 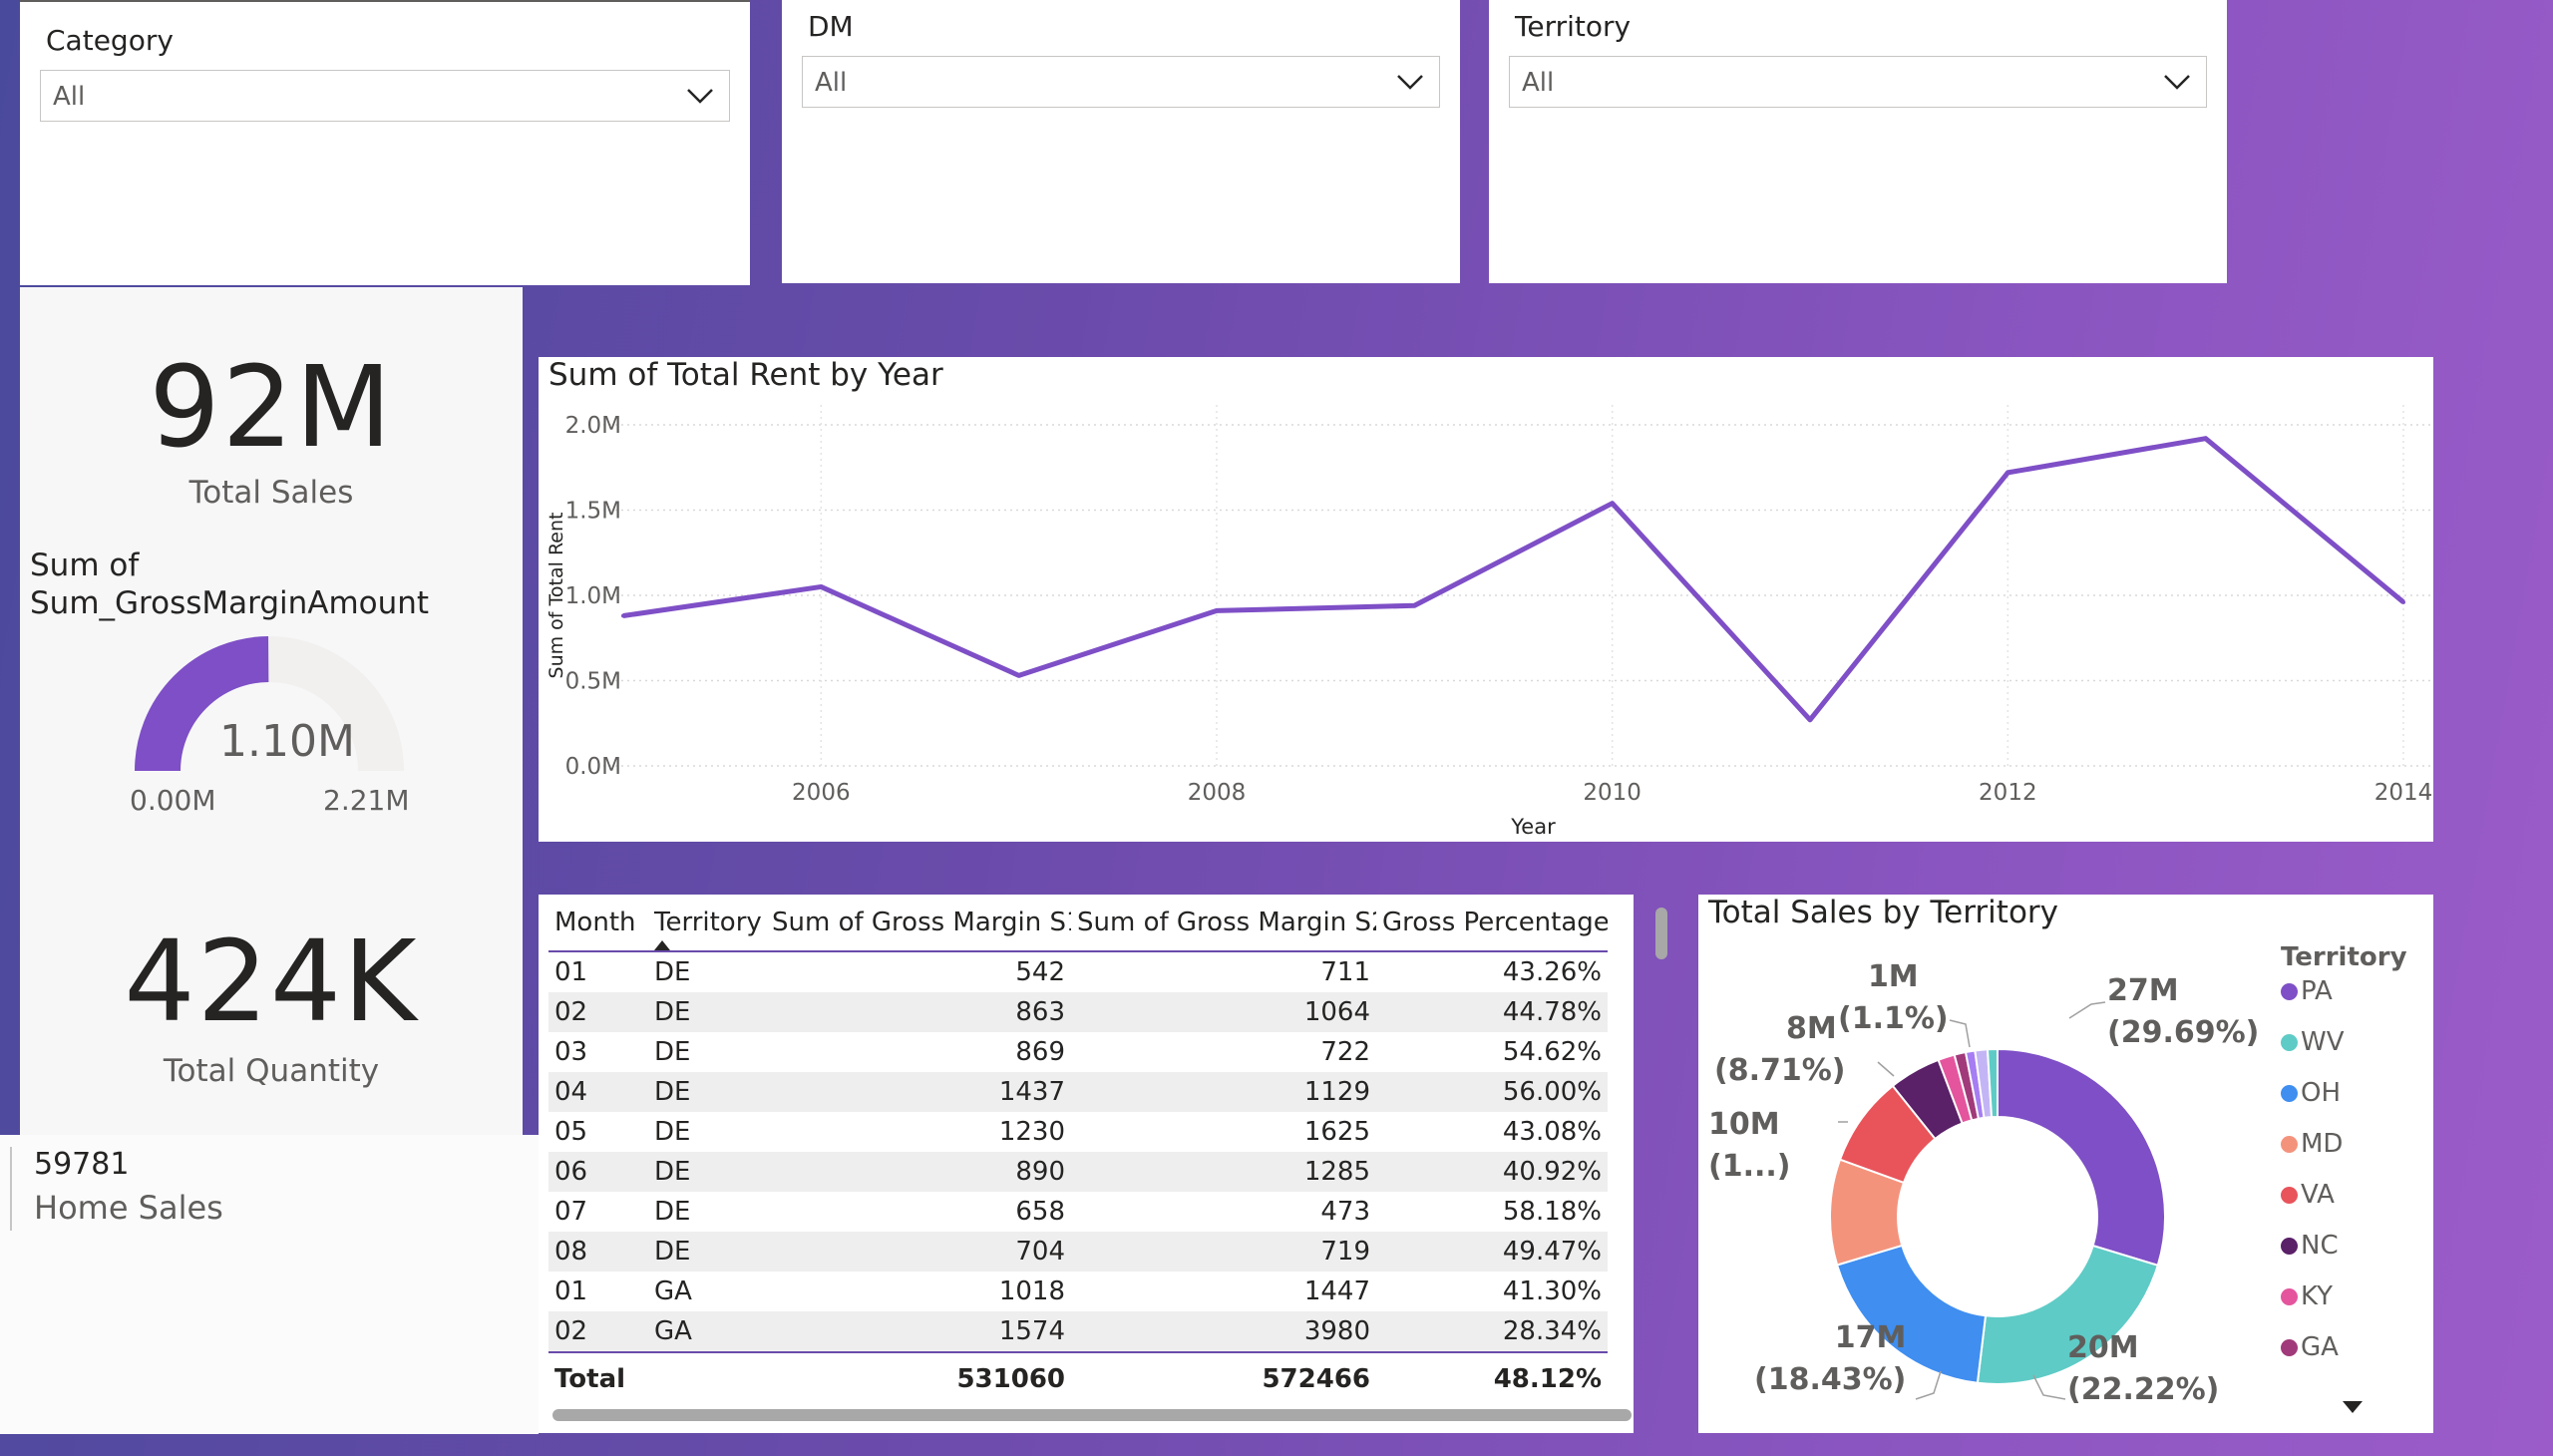 What do you see at coordinates (1894, 1018) in the screenshot?
I see `donut-label-pct: (1.1%)` at bounding box center [1894, 1018].